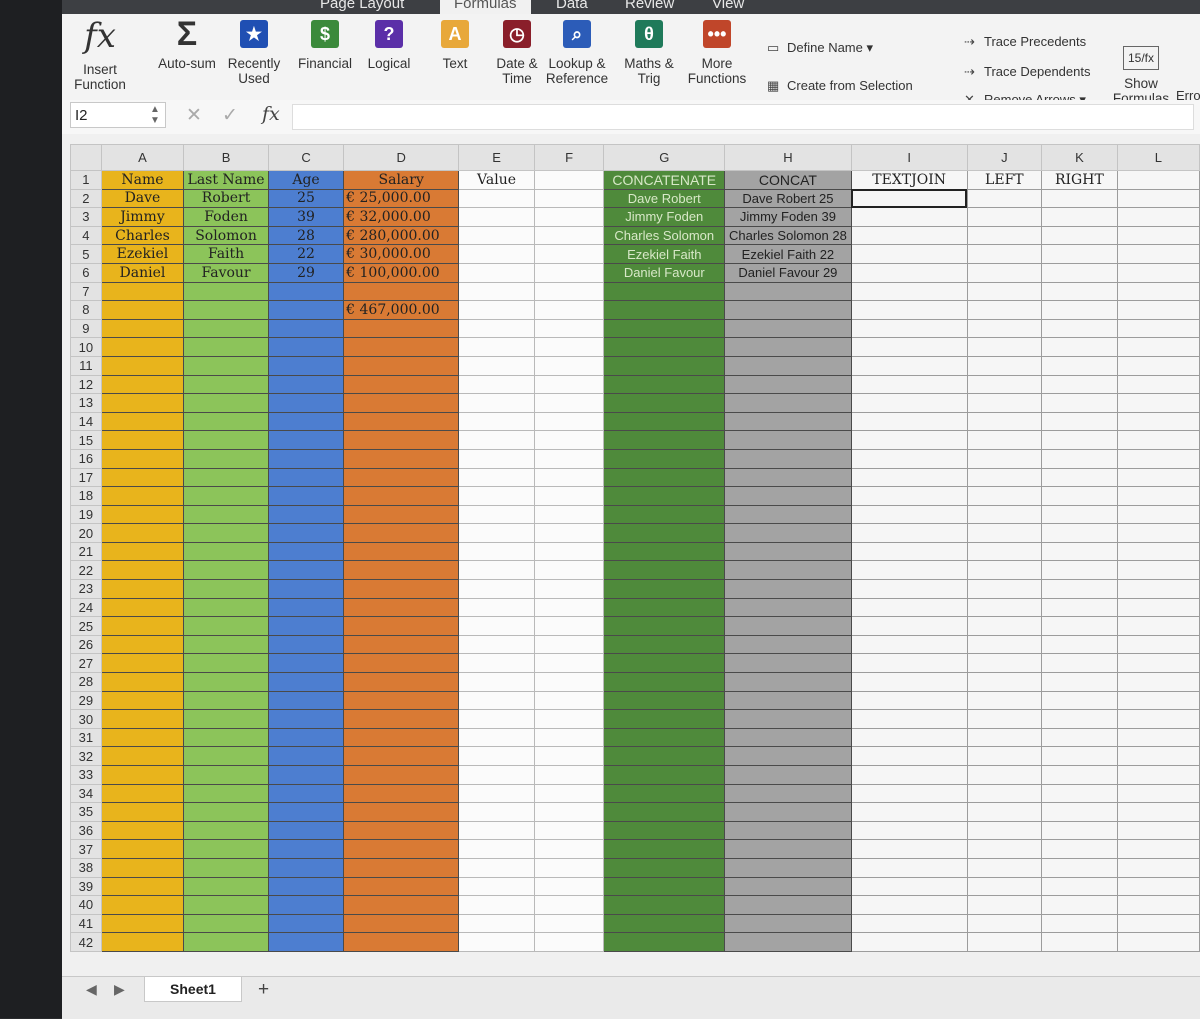 The image size is (1200, 1019). Describe the element at coordinates (226, 737) in the screenshot. I see `cell-b31` at that location.